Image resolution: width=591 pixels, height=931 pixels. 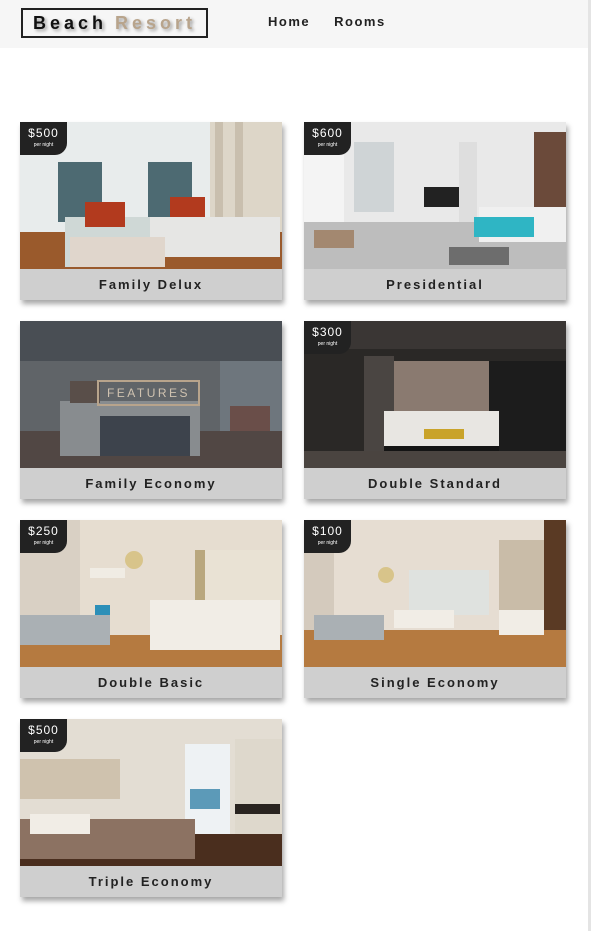 I want to click on room-card-family-economy: FEATURES Family Economy, so click(x=151, y=410).